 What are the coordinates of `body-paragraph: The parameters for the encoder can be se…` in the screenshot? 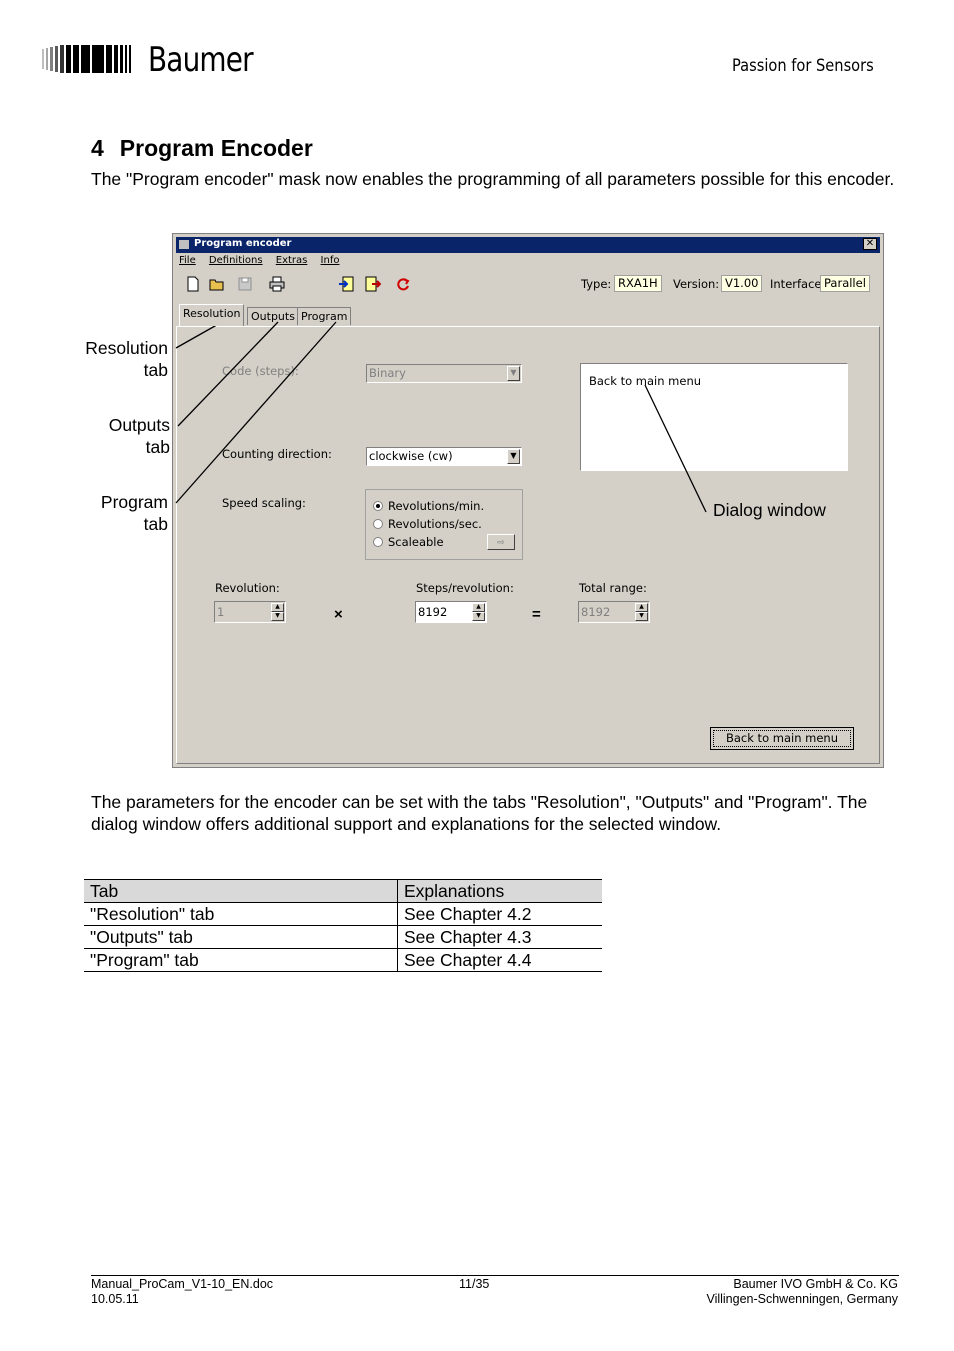 It's located at (479, 813).